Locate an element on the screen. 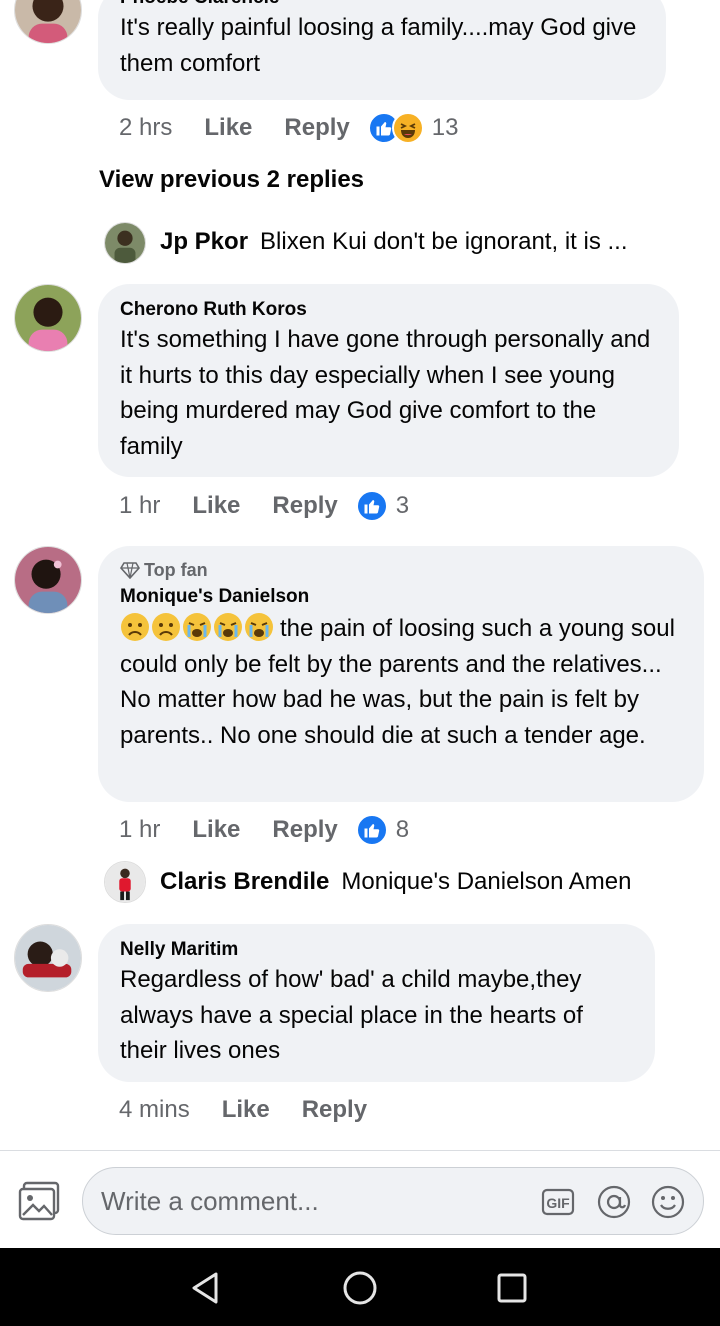 The height and width of the screenshot is (1326, 720). reaction-summary: 8 is located at coordinates (382, 830).